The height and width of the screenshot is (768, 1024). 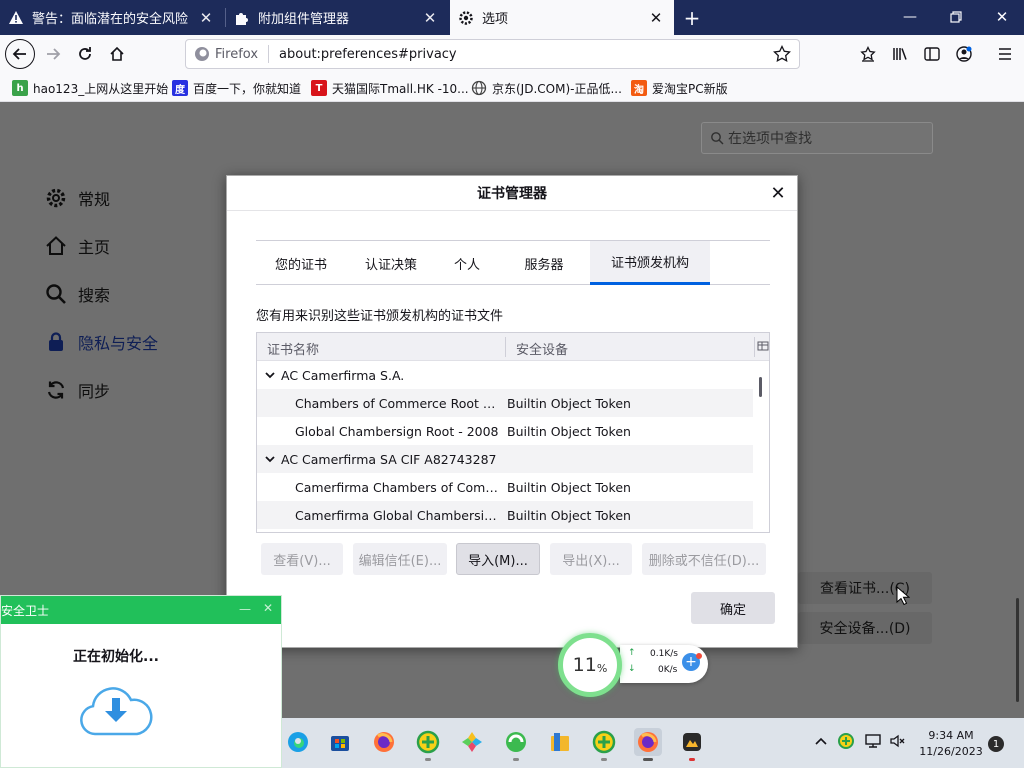 What do you see at coordinates (951, 751) in the screenshot?
I see `clock-date: 11/26/2023` at bounding box center [951, 751].